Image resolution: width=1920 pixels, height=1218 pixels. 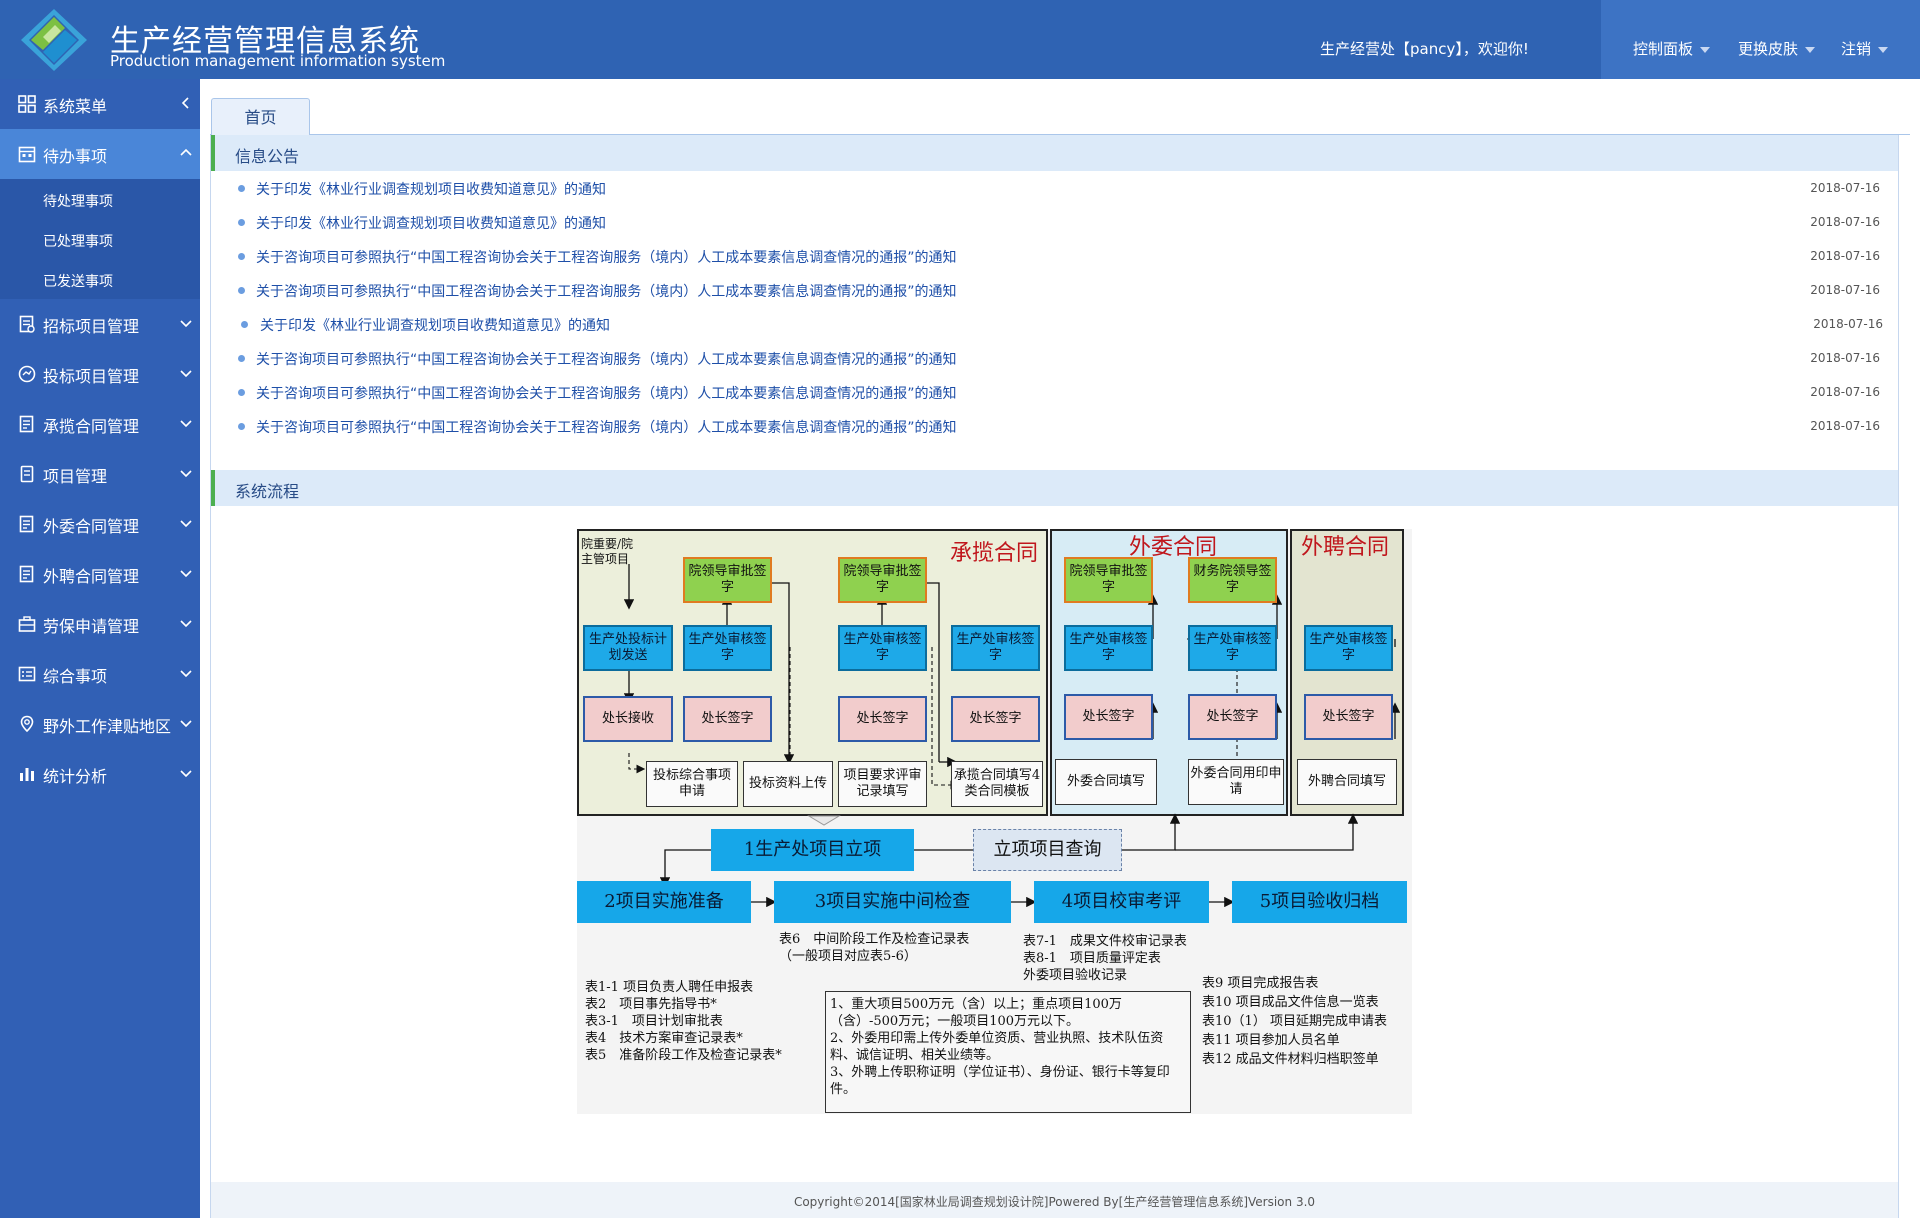 What do you see at coordinates (100, 774) in the screenshot?
I see `sidebar-item-statistics: 统计分析` at bounding box center [100, 774].